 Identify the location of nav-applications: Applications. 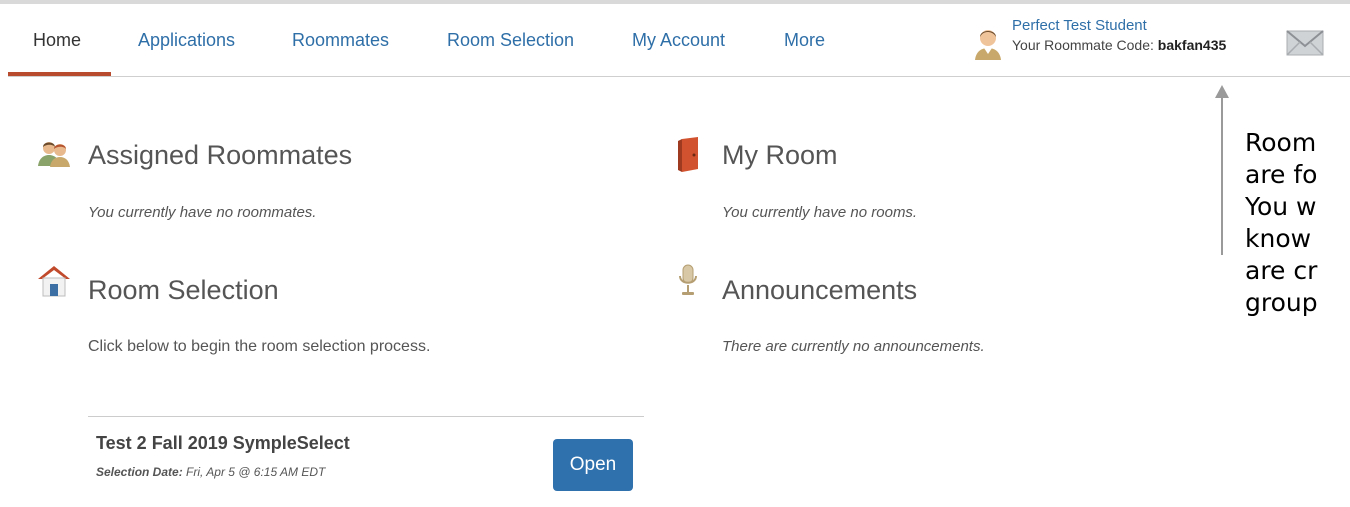
(186, 40).